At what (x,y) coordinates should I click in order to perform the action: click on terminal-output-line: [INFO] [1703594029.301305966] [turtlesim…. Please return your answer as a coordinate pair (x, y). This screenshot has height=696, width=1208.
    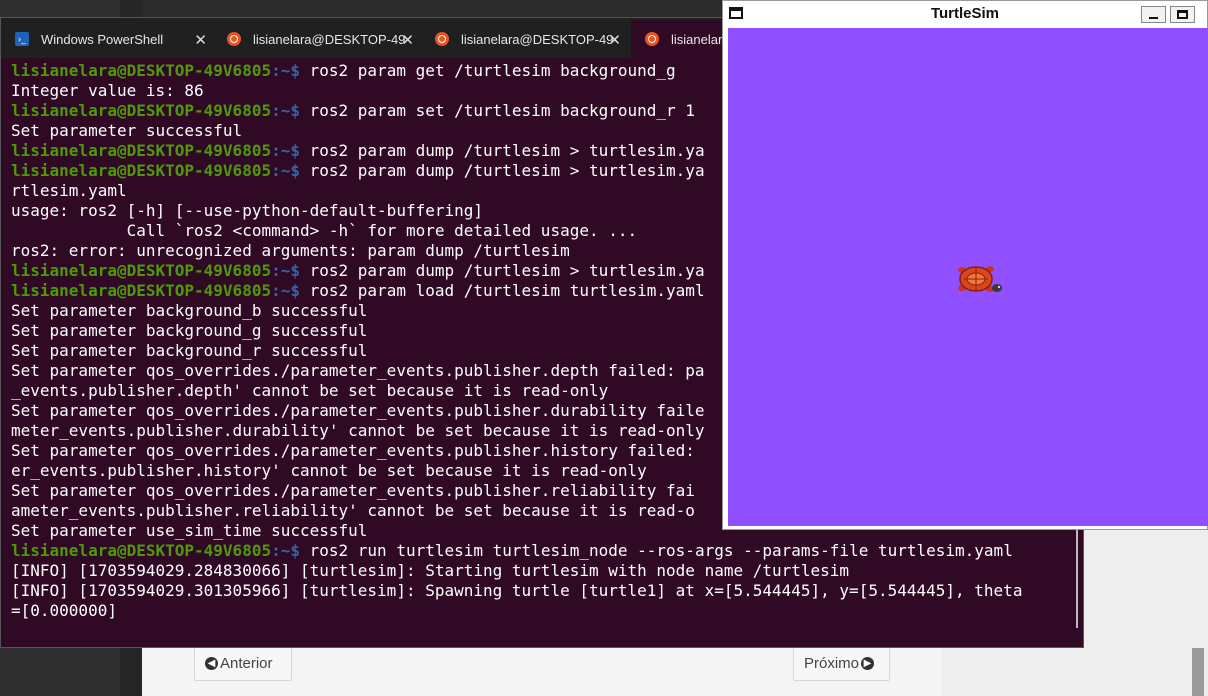
    Looking at the image, I should click on (547, 591).